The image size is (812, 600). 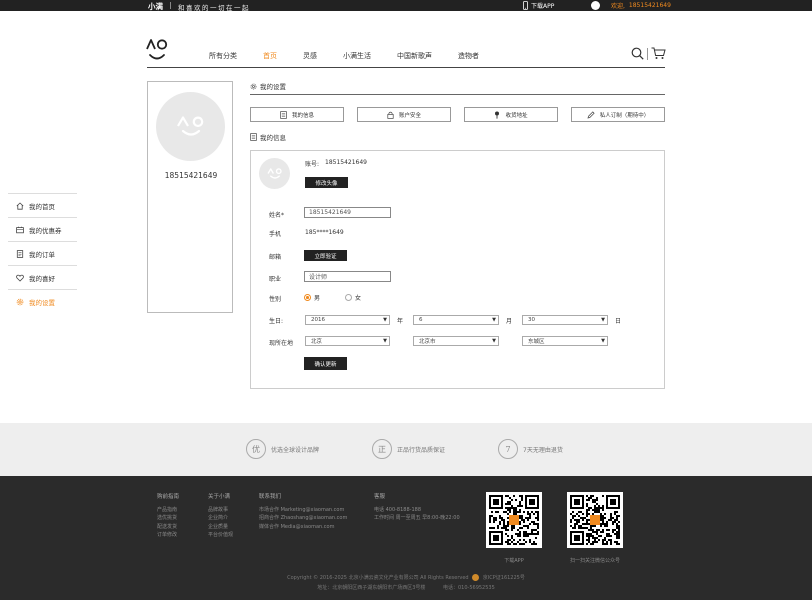 I want to click on footer-text: 电话 400-8188-188, so click(x=398, y=509).